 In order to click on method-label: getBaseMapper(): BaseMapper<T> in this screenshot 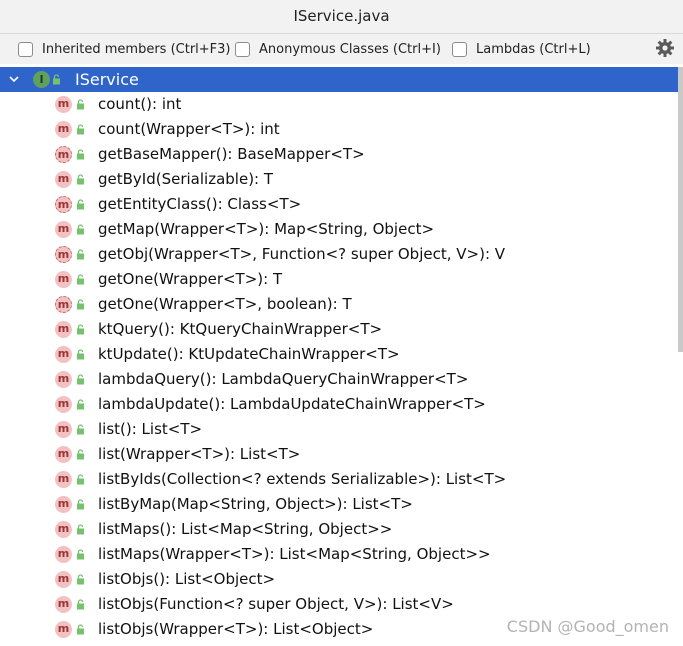, I will do `click(231, 154)`.